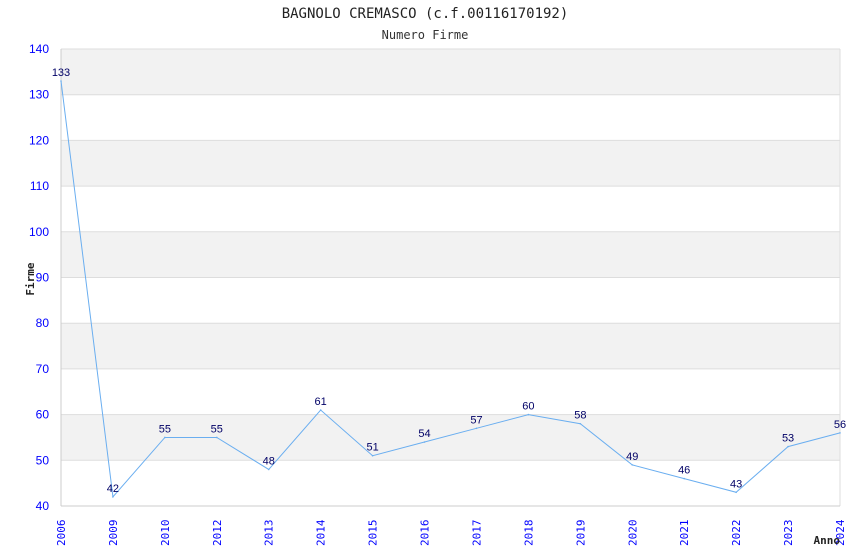 This screenshot has width=850, height=550. What do you see at coordinates (788, 533) in the screenshot?
I see `x-tick-label: 2023` at bounding box center [788, 533].